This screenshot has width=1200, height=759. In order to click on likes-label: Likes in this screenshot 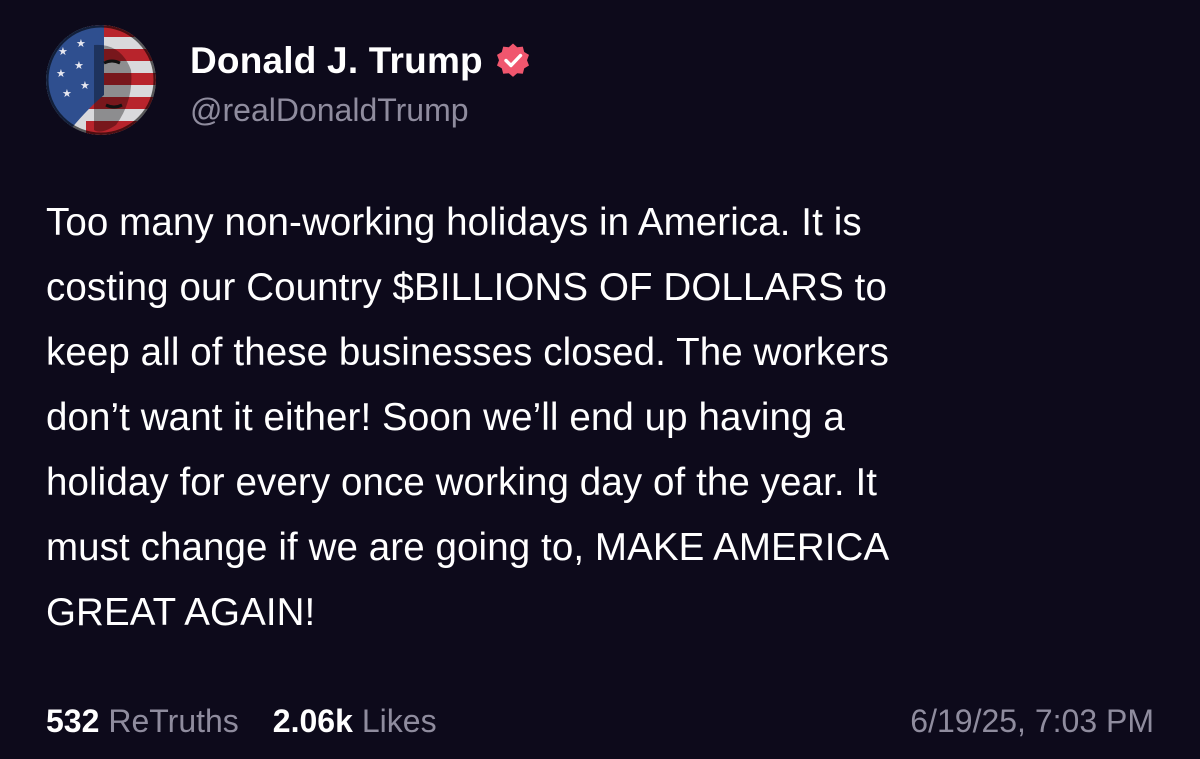, I will do `click(399, 721)`.